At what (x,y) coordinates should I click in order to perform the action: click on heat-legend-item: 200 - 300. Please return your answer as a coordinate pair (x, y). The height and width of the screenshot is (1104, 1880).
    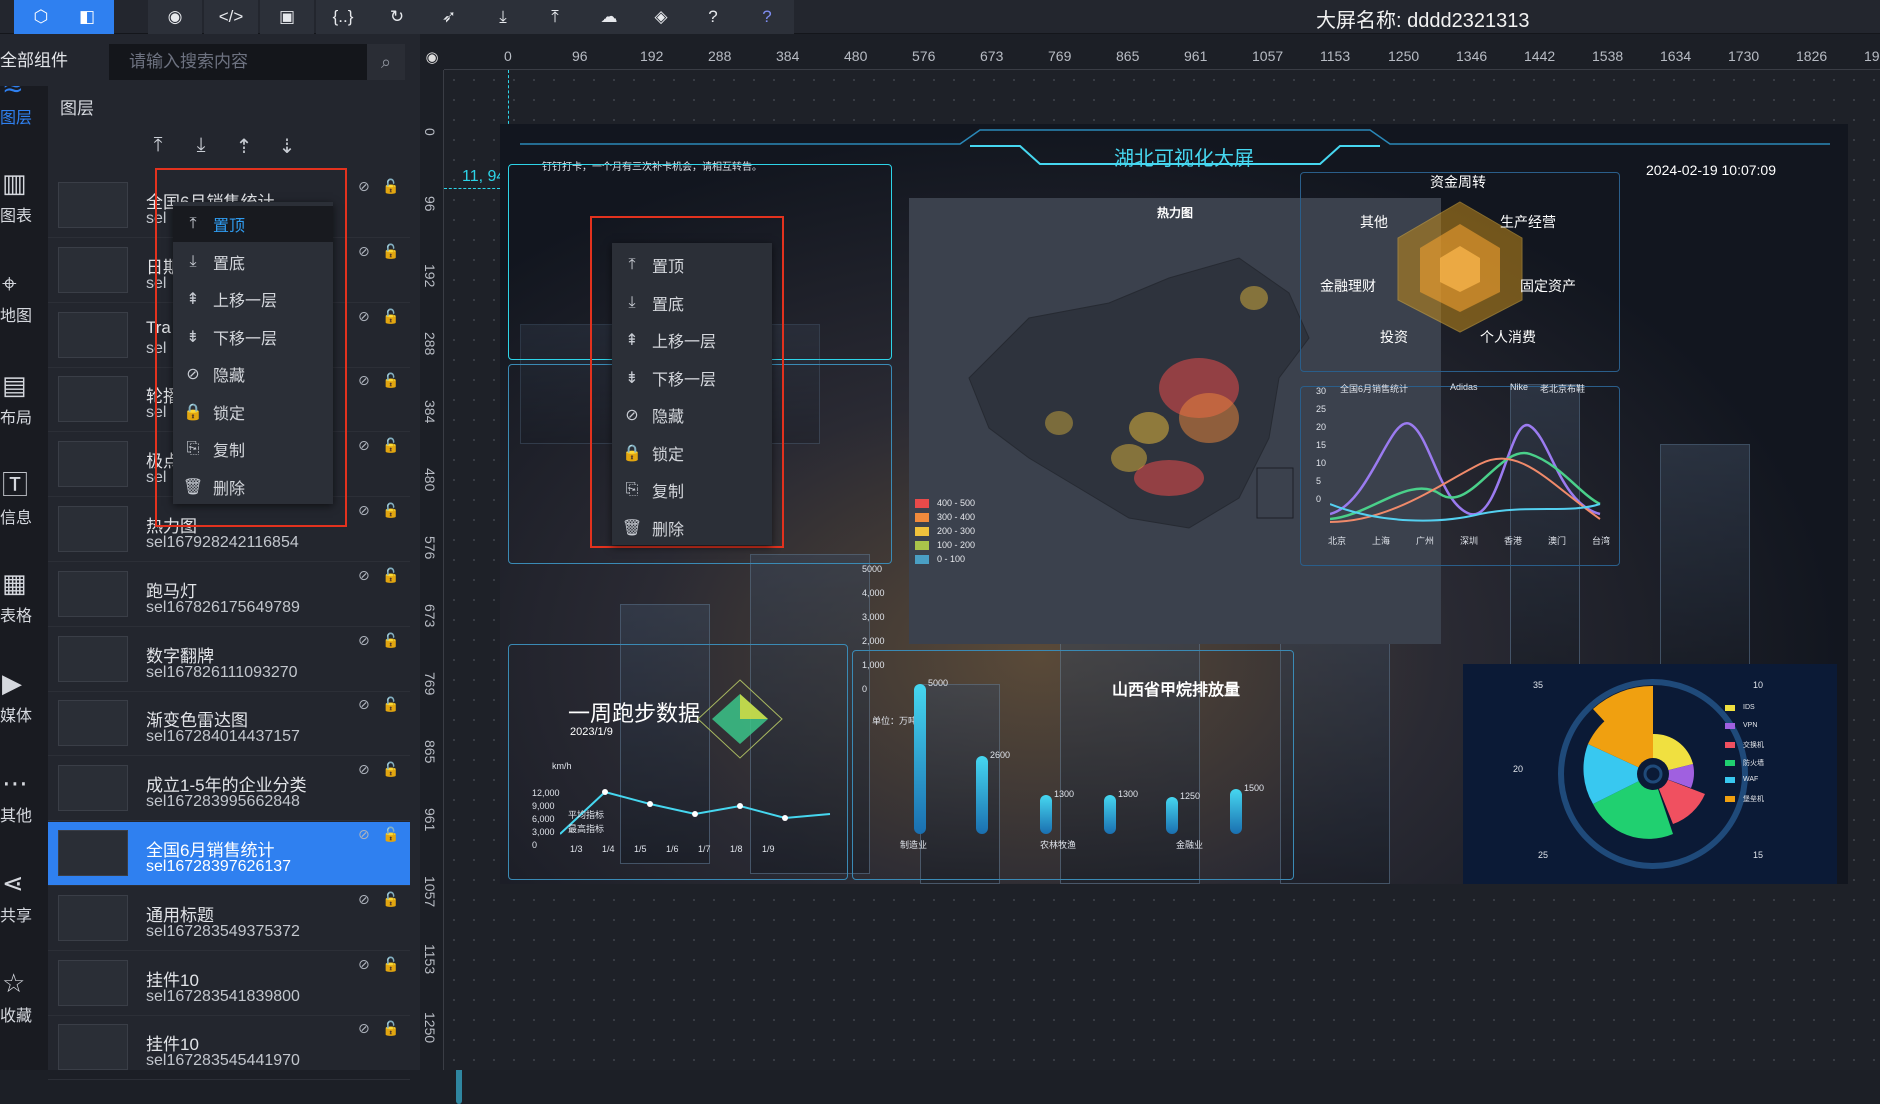
    Looking at the image, I should click on (945, 531).